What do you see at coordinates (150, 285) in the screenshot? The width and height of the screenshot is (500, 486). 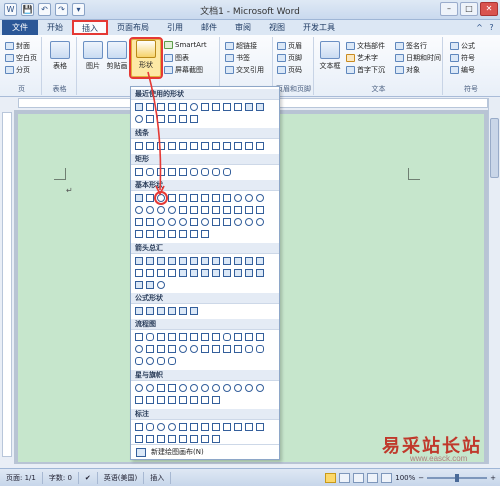 I see `quad-arrow-callout-icon` at bounding box center [150, 285].